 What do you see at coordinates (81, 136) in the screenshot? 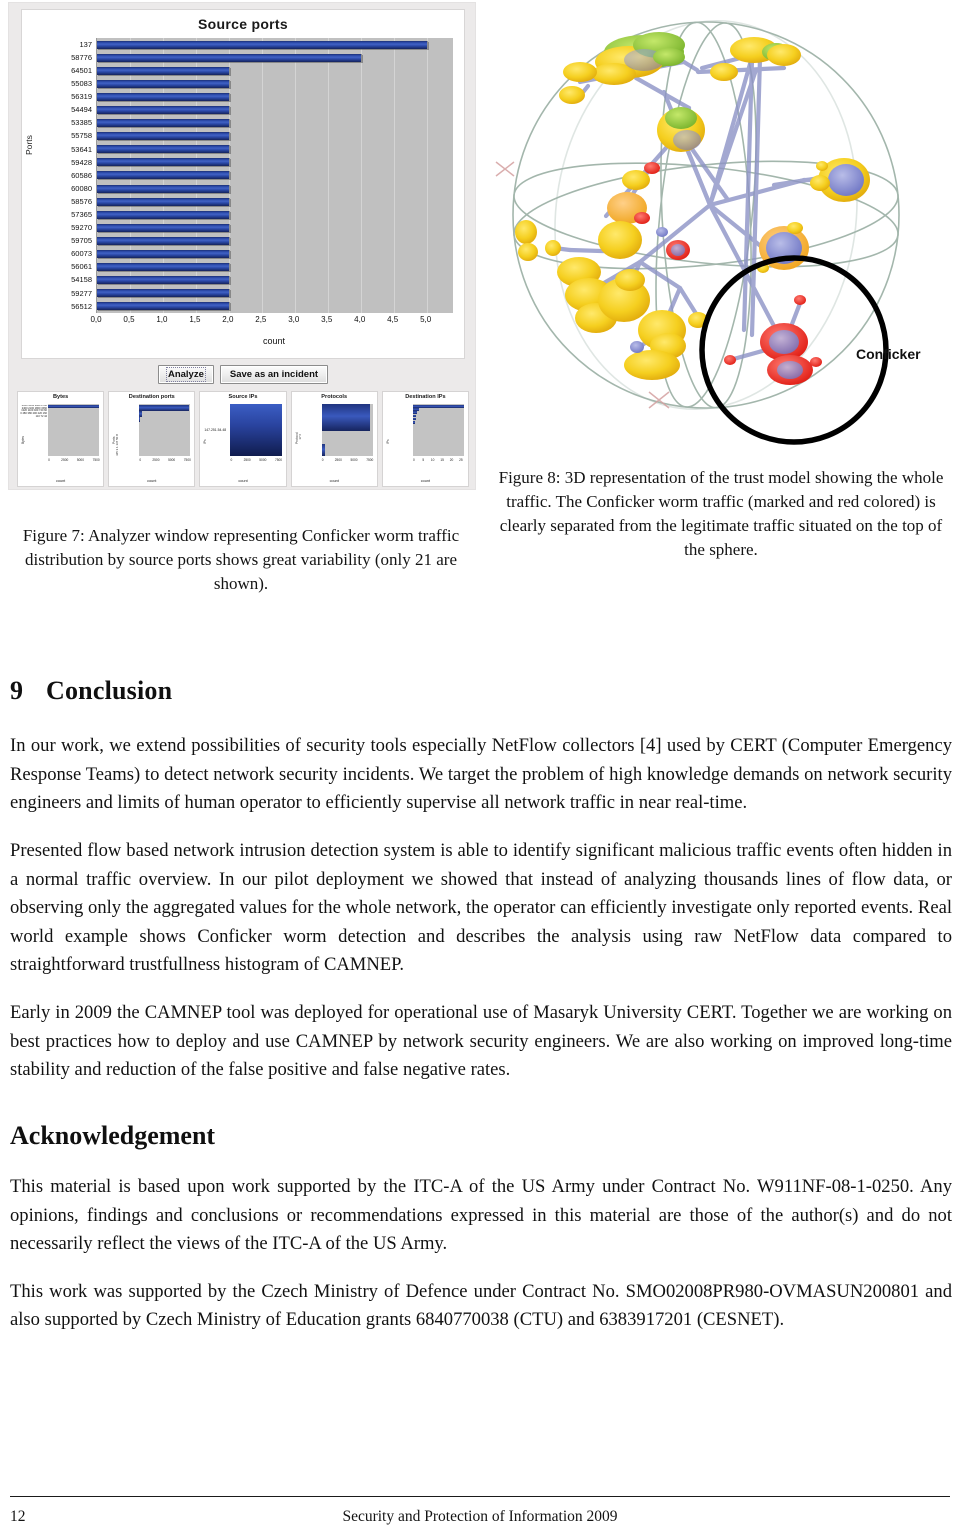
I see `chart-y-tick: 55758` at bounding box center [81, 136].